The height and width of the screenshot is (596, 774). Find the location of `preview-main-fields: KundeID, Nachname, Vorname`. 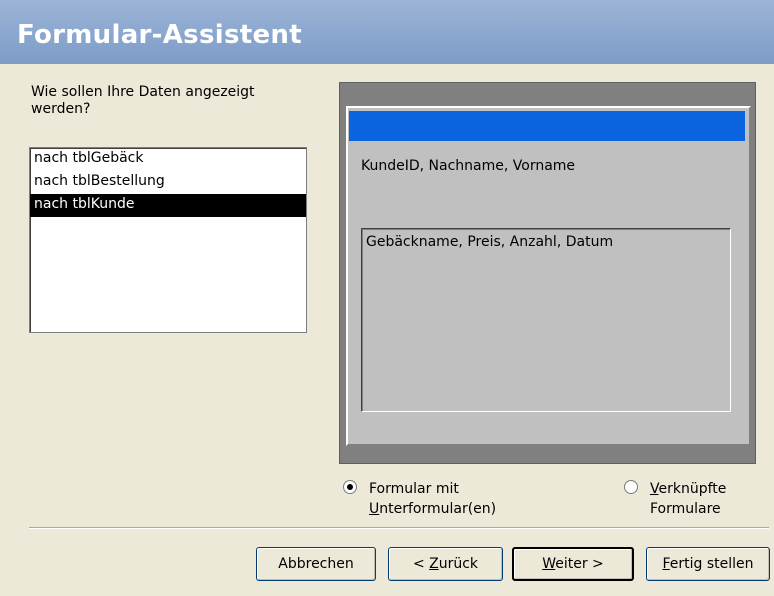

preview-main-fields: KundeID, Nachname, Vorname is located at coordinates (468, 166).